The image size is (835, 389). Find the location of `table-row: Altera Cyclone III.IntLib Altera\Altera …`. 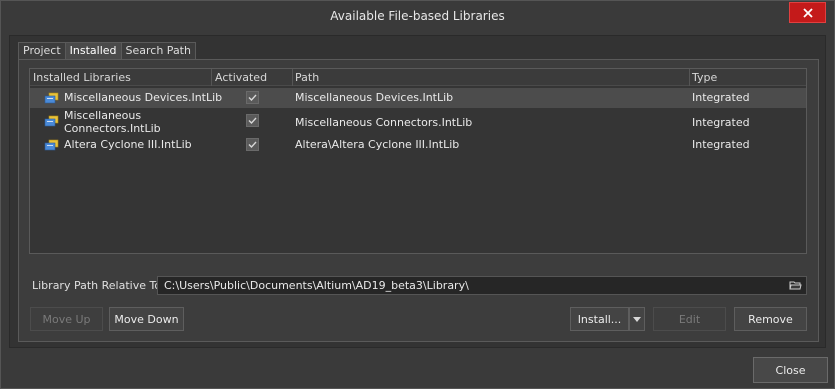

table-row: Altera Cyclone III.IntLib Altera\Altera … is located at coordinates (418, 146).